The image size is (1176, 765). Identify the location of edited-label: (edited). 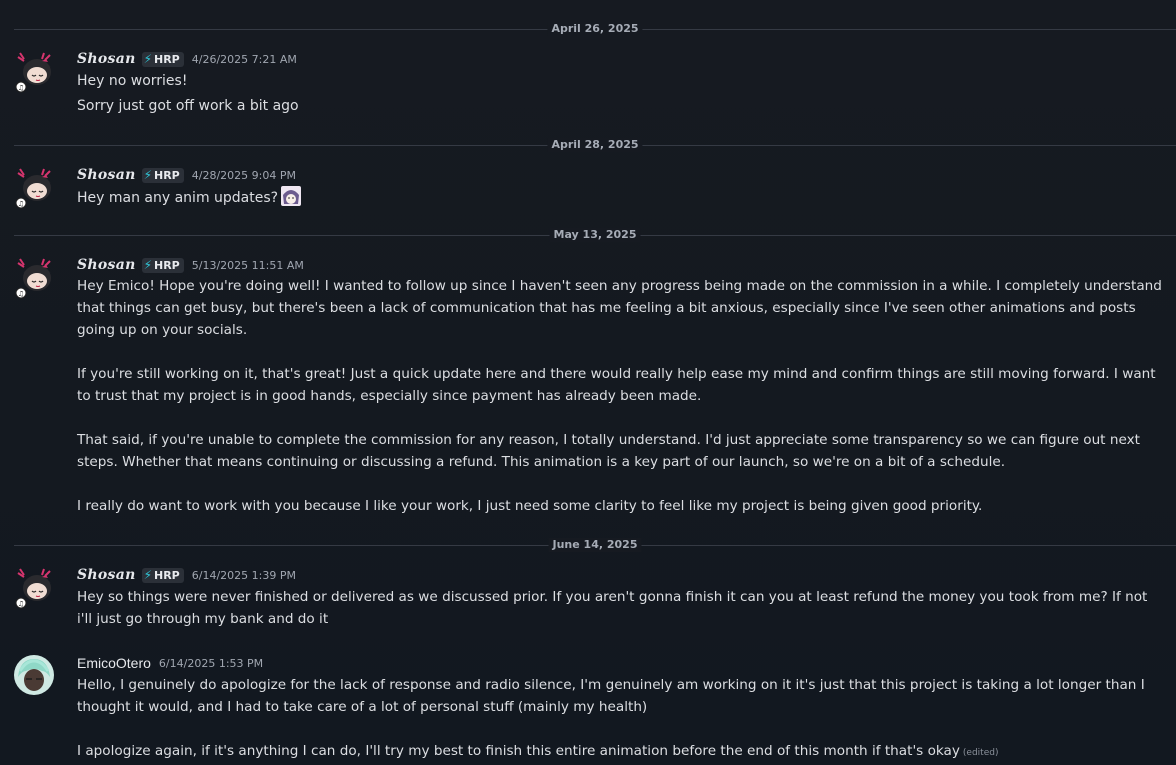
(980, 753).